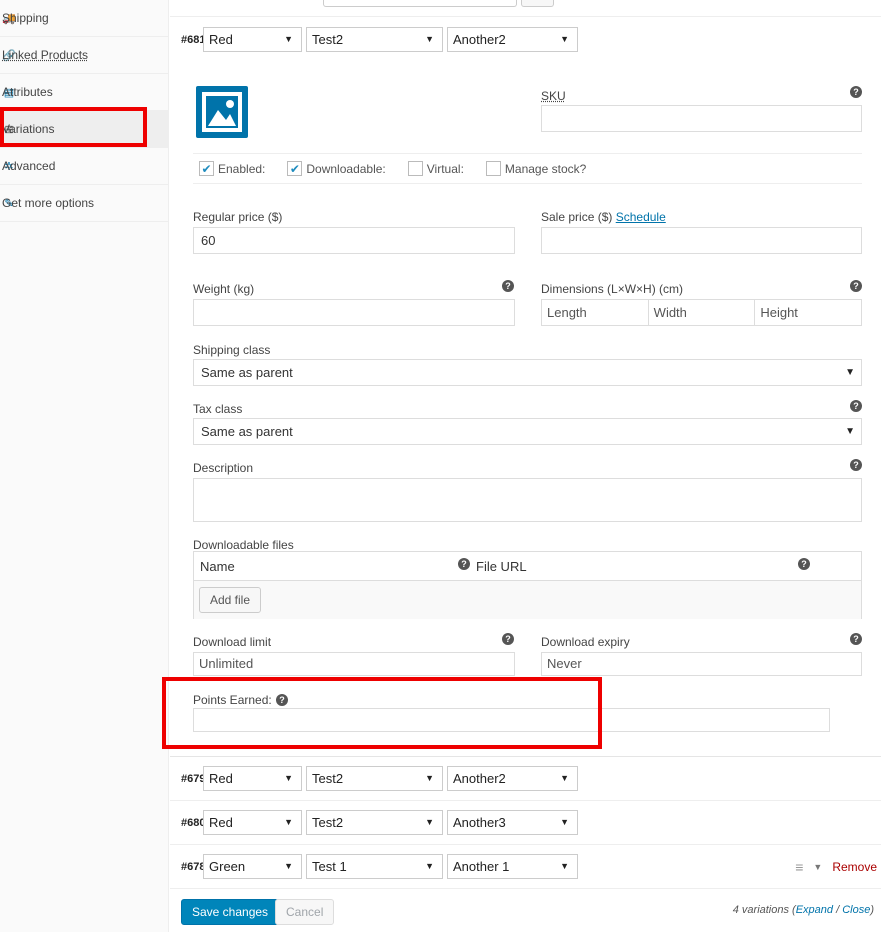 Image resolution: width=881 pixels, height=932 pixels. I want to click on virtual-checkbox: Virtual:, so click(435, 168).